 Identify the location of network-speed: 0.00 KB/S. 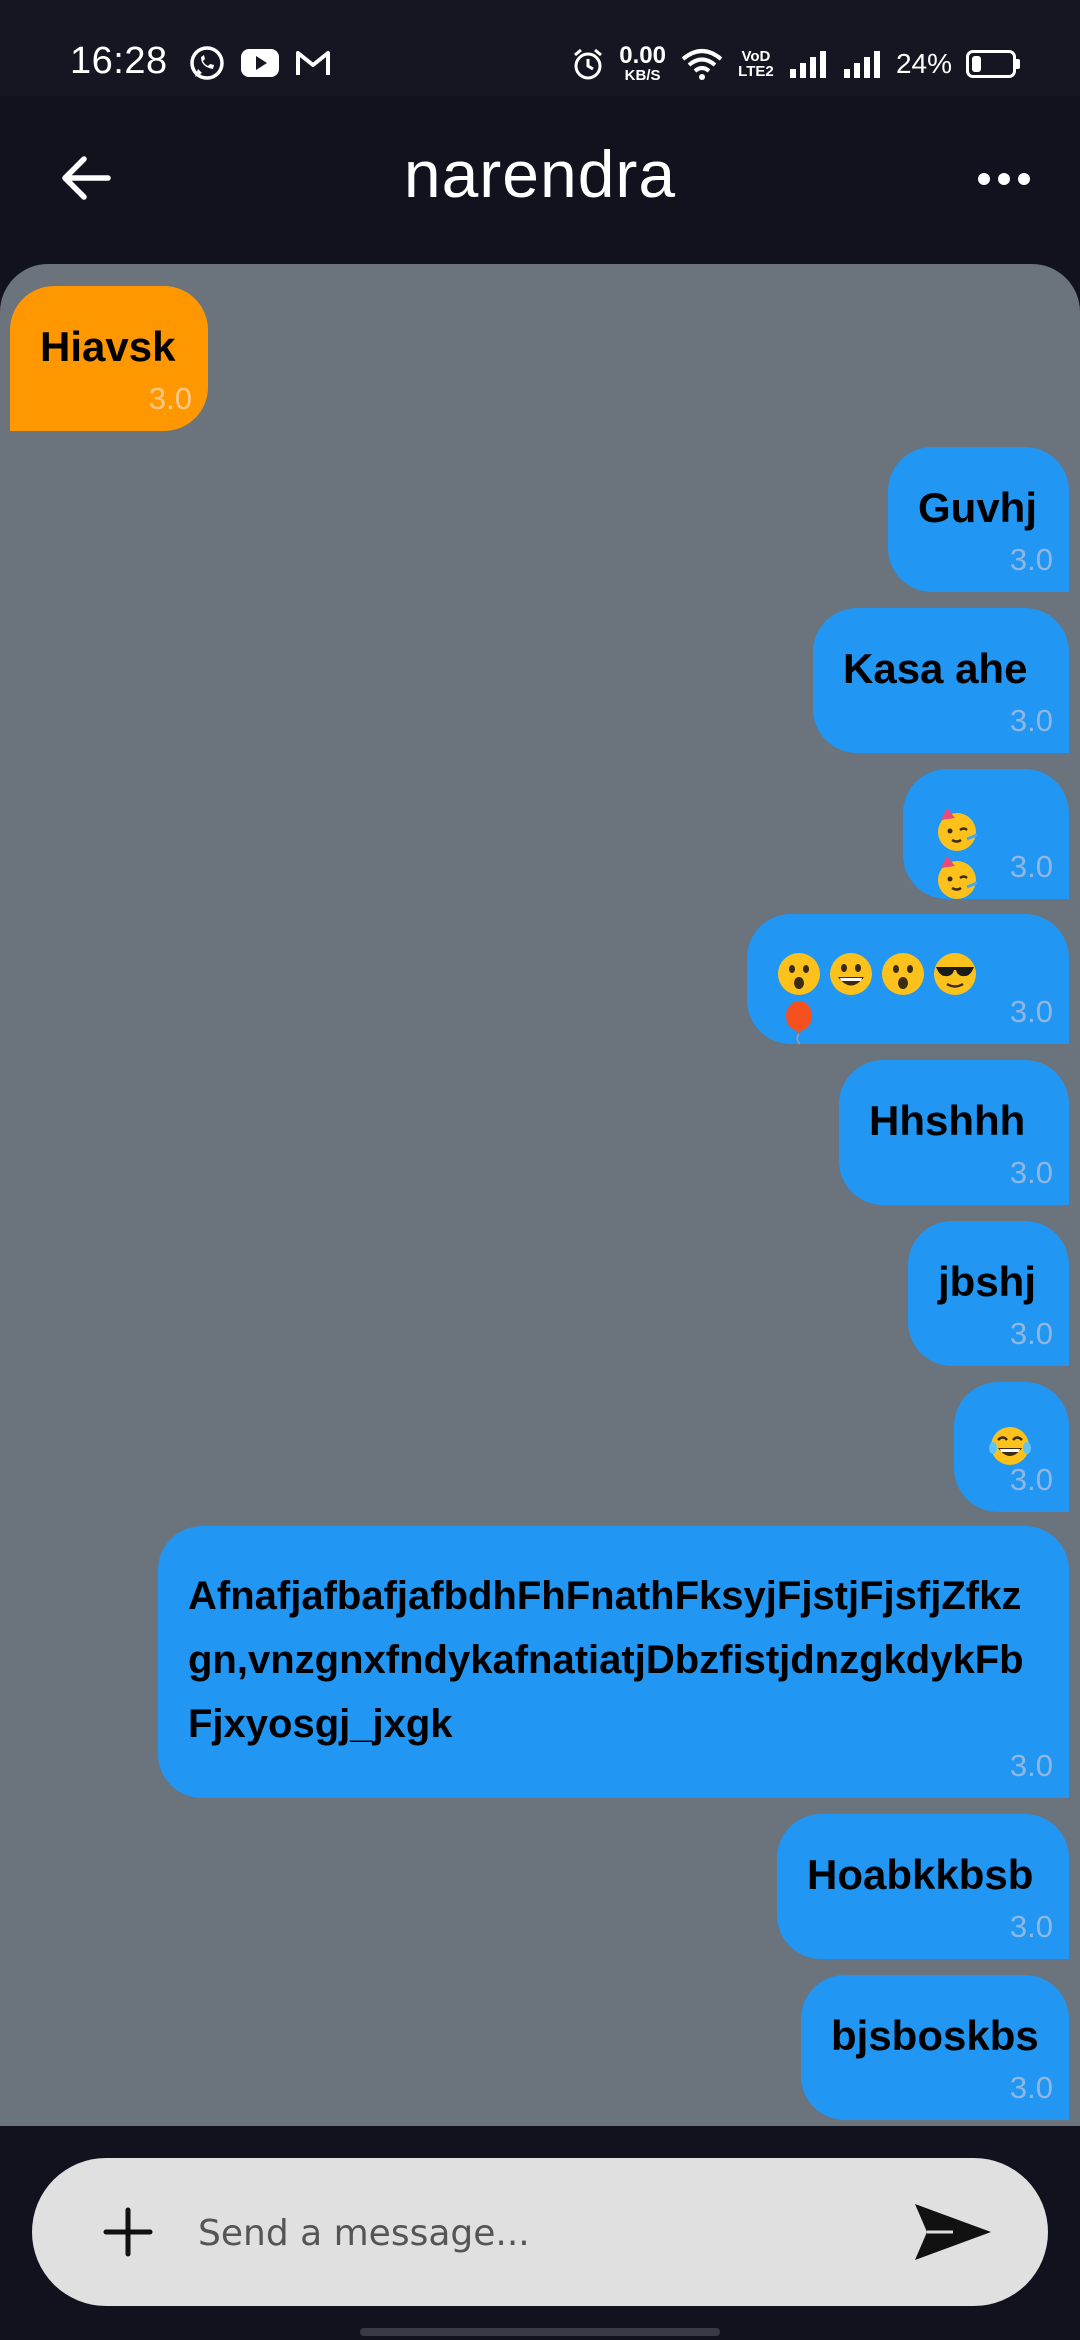
(642, 63).